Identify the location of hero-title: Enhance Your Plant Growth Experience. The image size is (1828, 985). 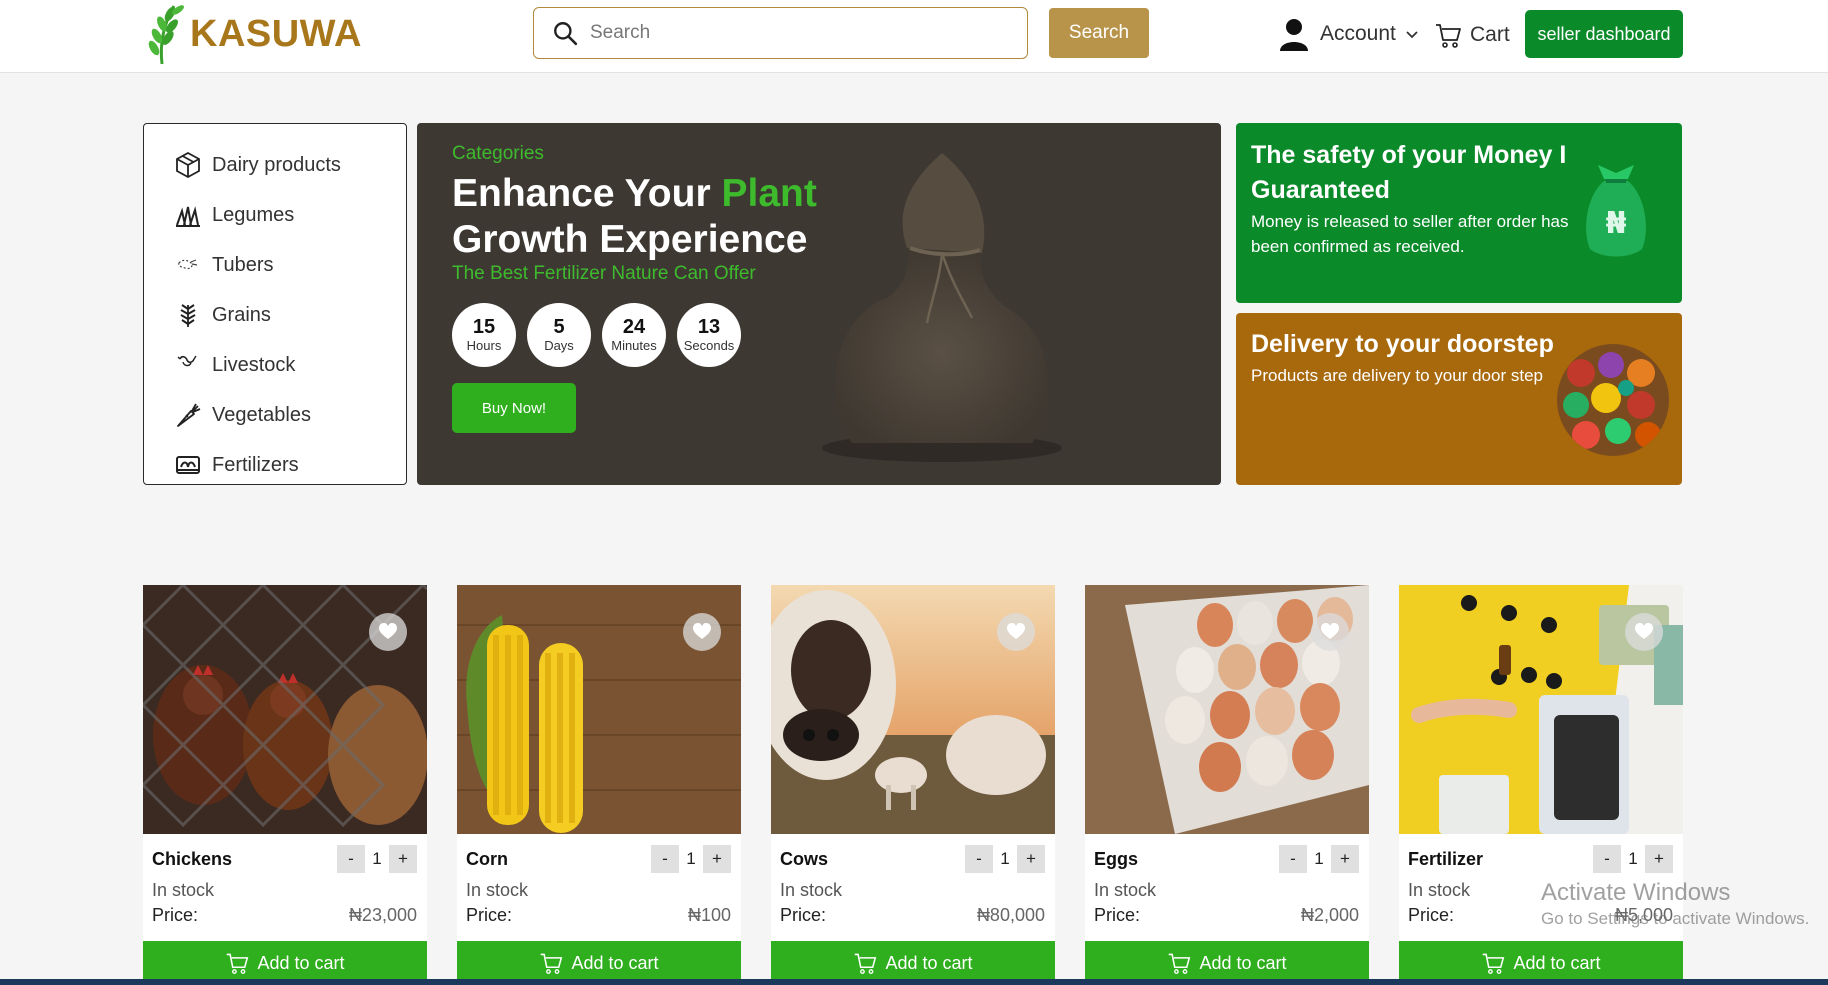
(634, 216).